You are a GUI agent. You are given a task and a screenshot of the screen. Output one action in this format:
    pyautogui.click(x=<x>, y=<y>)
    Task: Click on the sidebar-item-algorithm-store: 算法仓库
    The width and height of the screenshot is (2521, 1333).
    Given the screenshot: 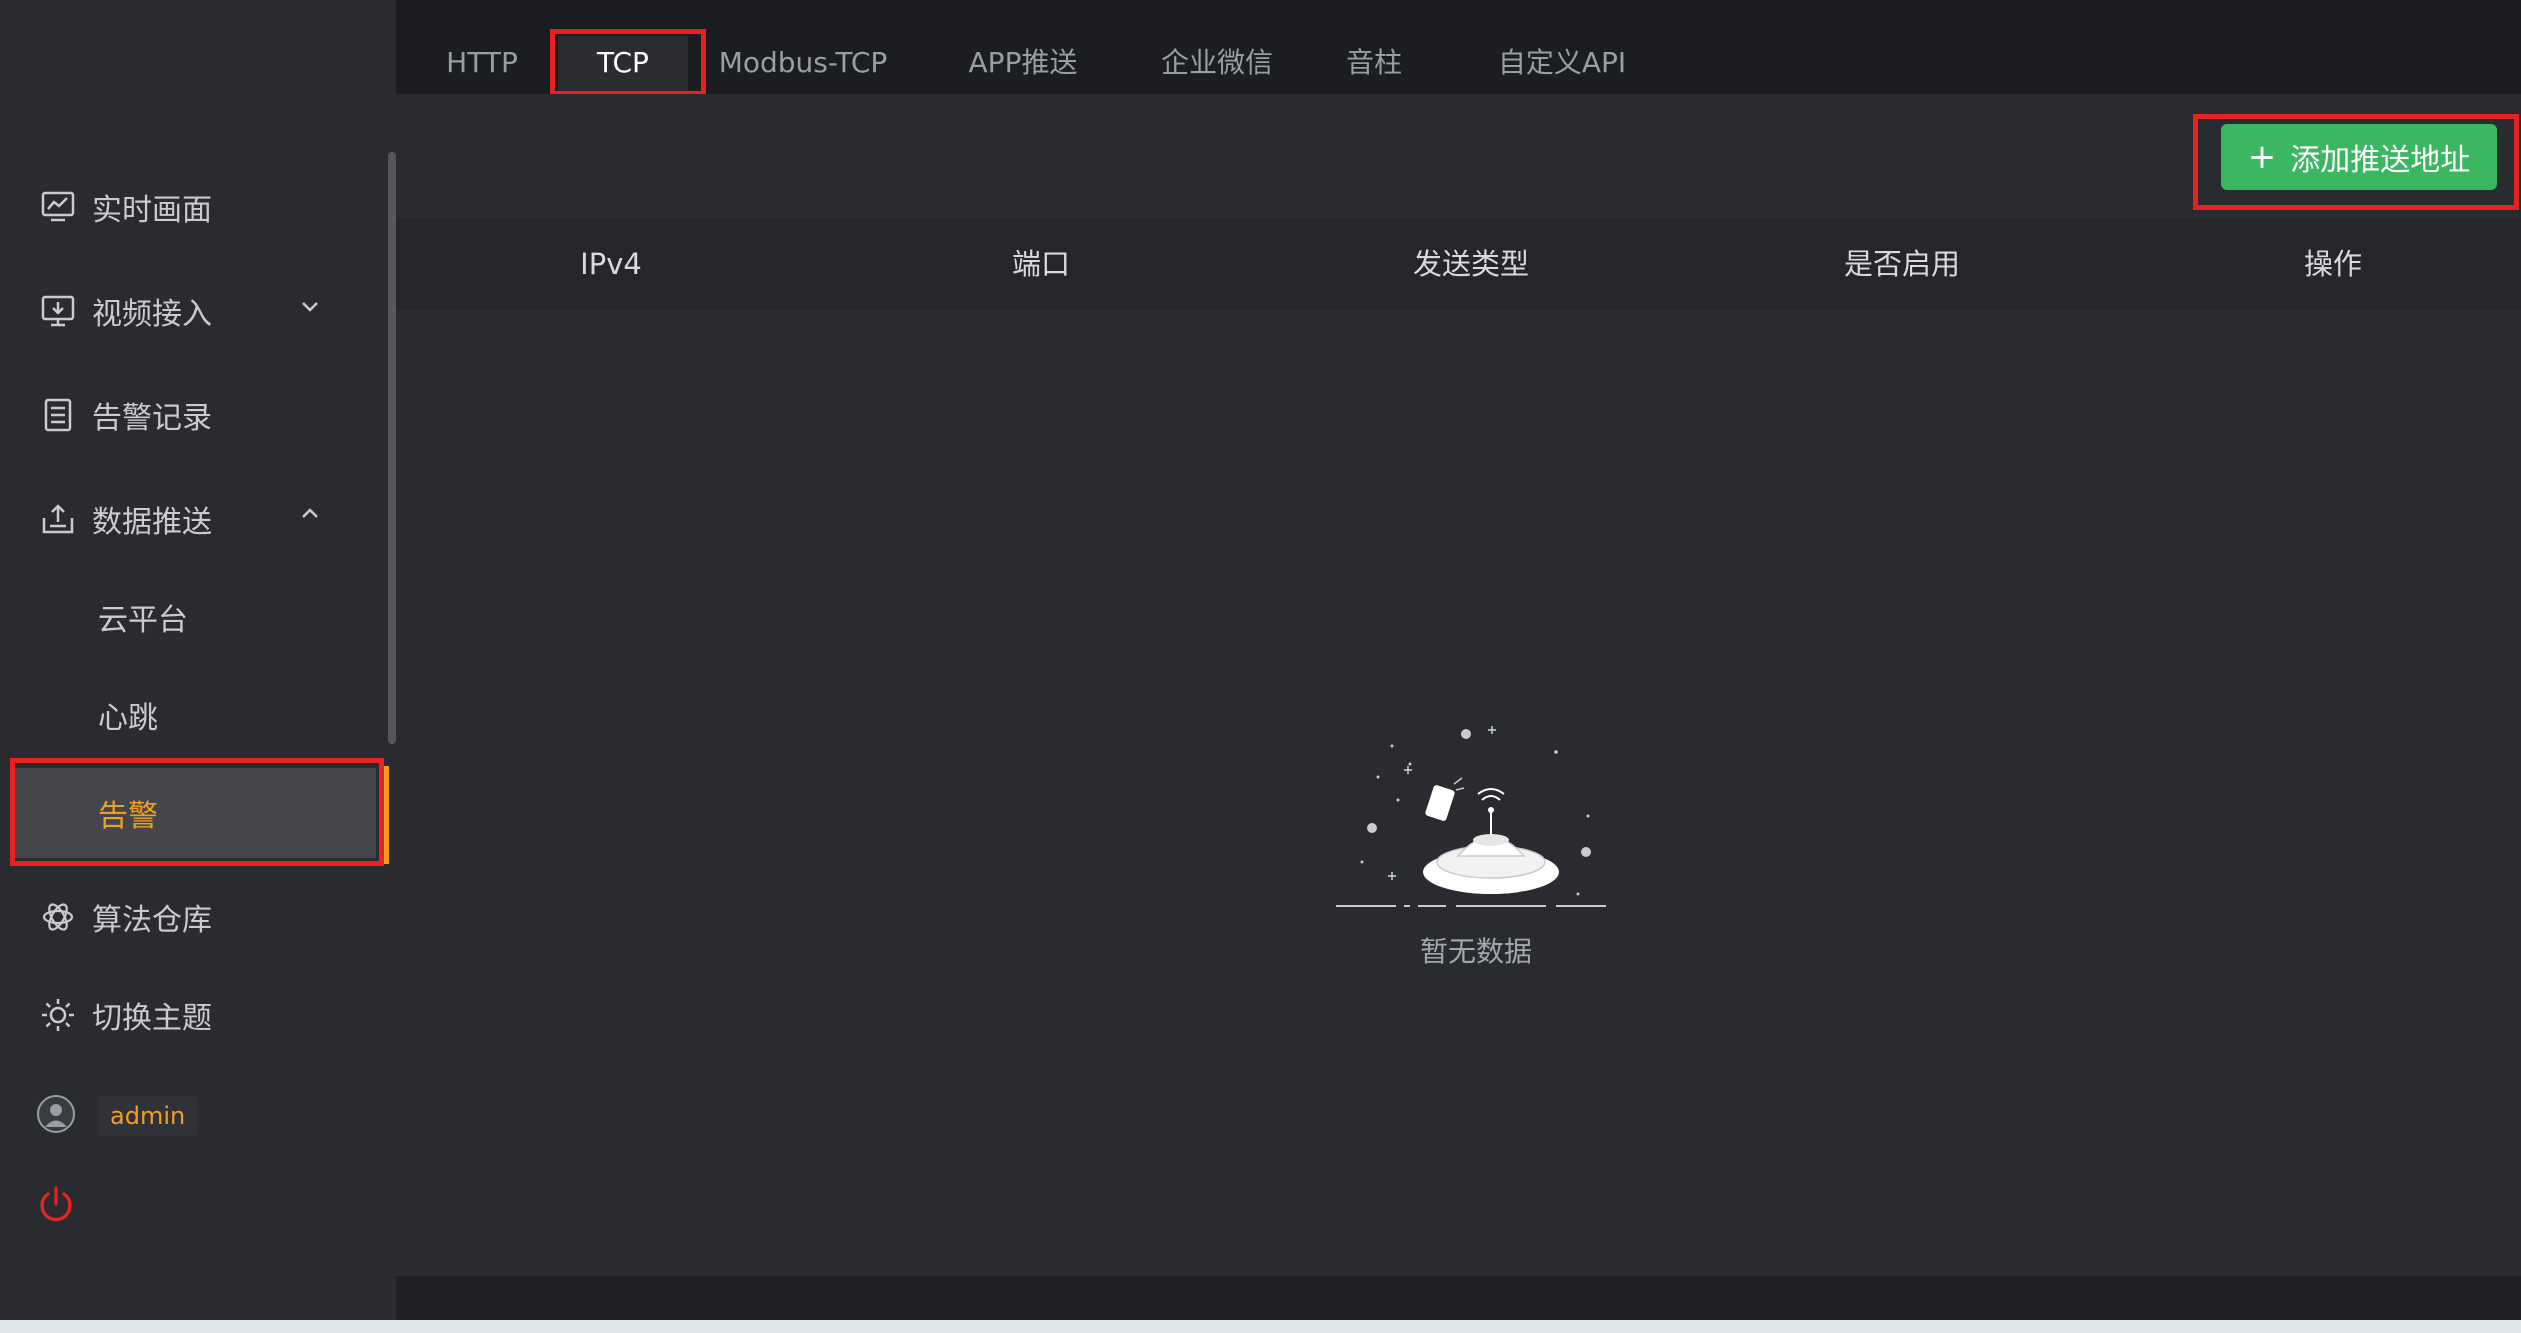 What is the action you would take?
    pyautogui.click(x=190, y=917)
    